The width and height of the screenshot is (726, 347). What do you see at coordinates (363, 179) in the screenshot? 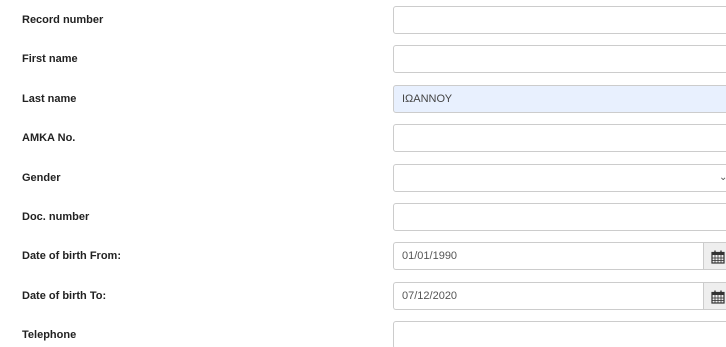
I see `row-gender: Gender ⌄` at bounding box center [363, 179].